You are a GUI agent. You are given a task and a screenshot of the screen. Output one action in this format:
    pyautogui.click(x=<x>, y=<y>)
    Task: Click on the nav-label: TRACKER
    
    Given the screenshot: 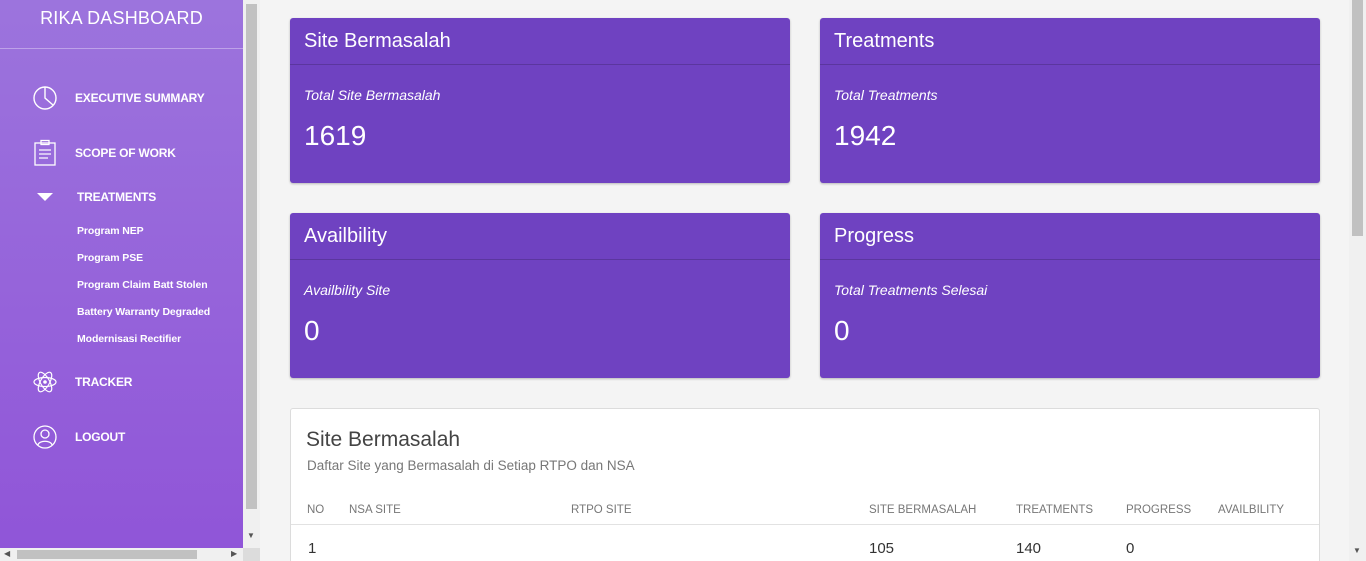 What is the action you would take?
    pyautogui.click(x=104, y=382)
    